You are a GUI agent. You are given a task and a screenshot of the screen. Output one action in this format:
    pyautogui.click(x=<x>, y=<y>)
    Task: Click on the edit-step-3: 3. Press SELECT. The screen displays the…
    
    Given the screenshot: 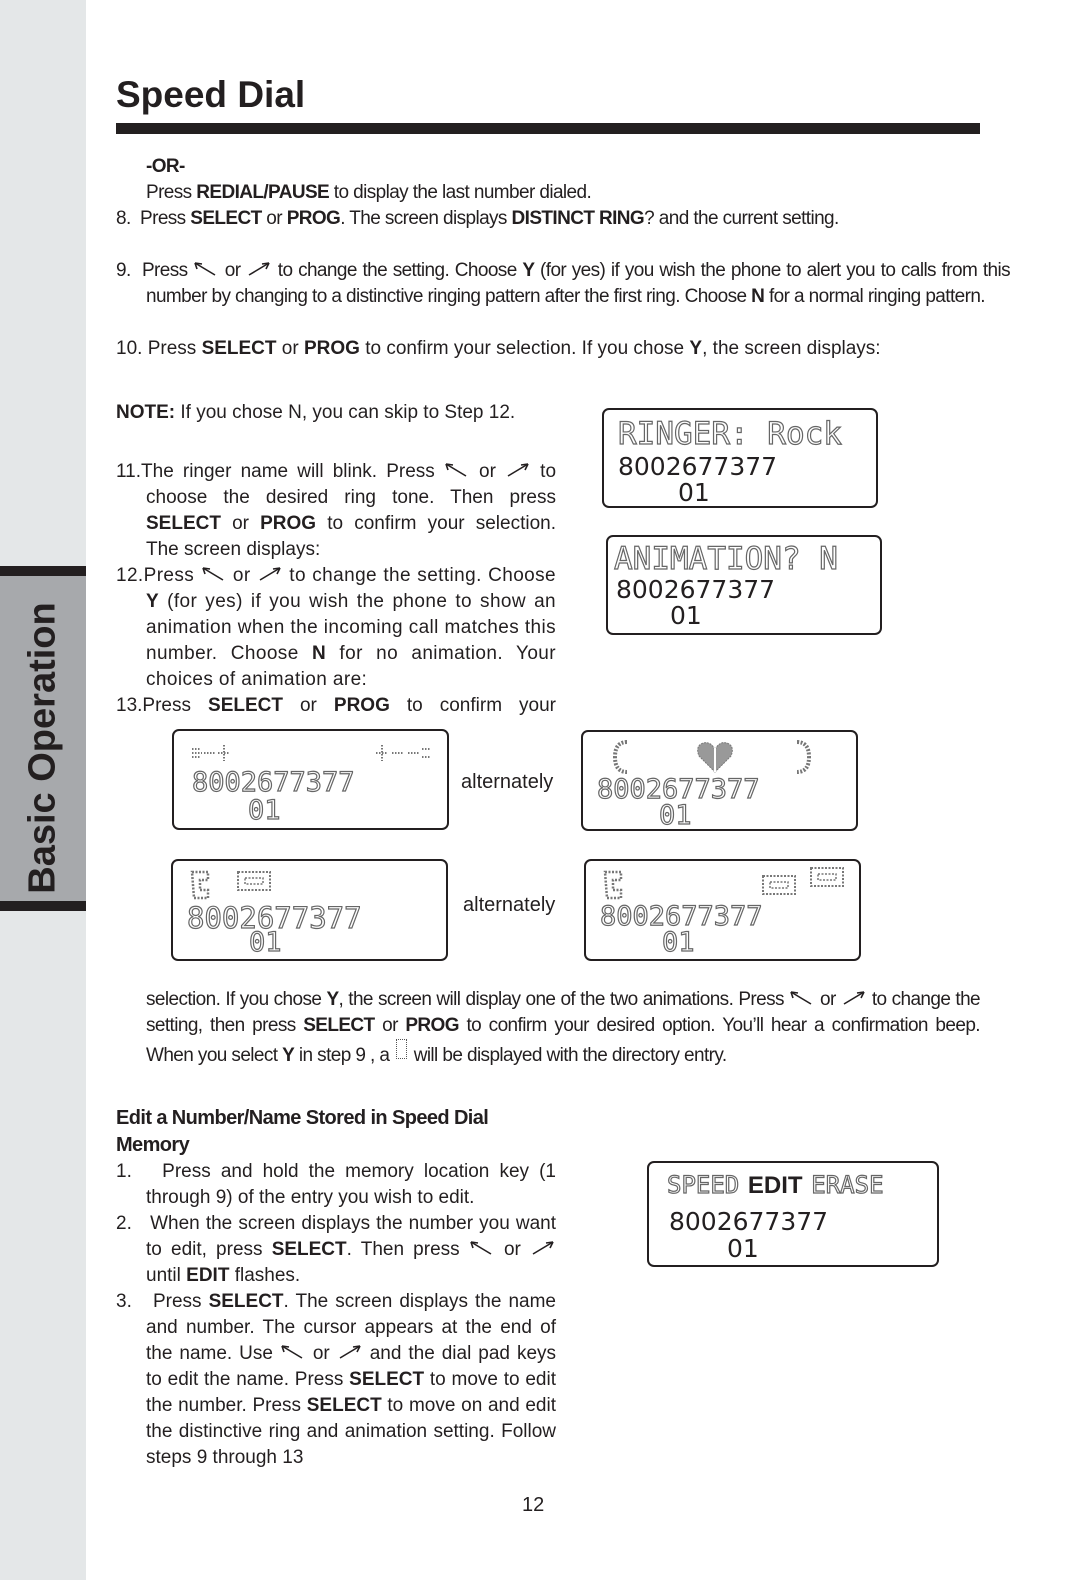 What is the action you would take?
    pyautogui.click(x=336, y=1379)
    